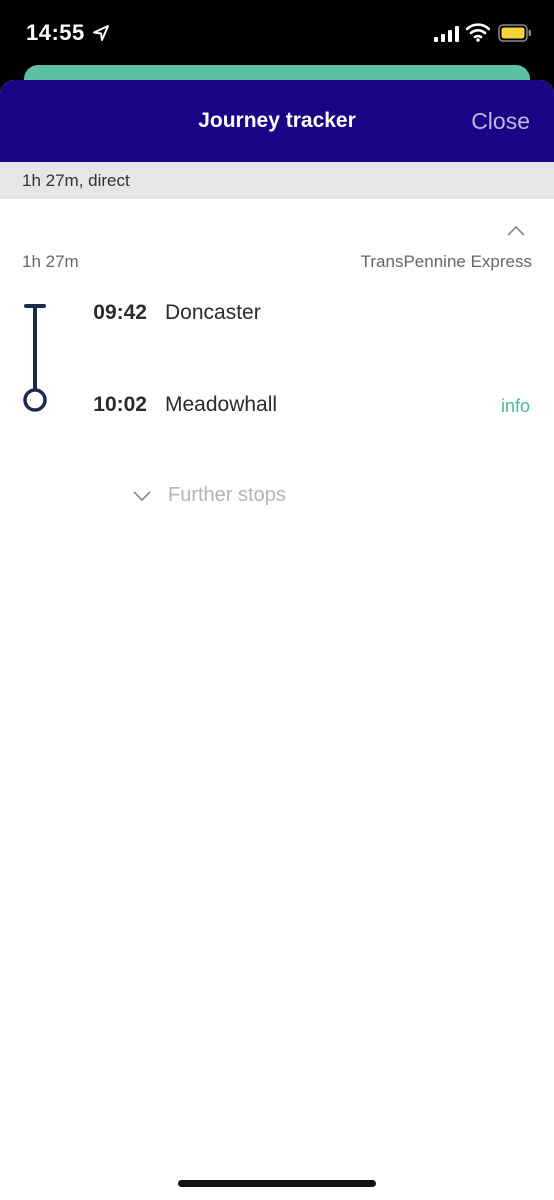 This screenshot has width=554, height=1200. I want to click on cellular-signal-icon, so click(446, 34).